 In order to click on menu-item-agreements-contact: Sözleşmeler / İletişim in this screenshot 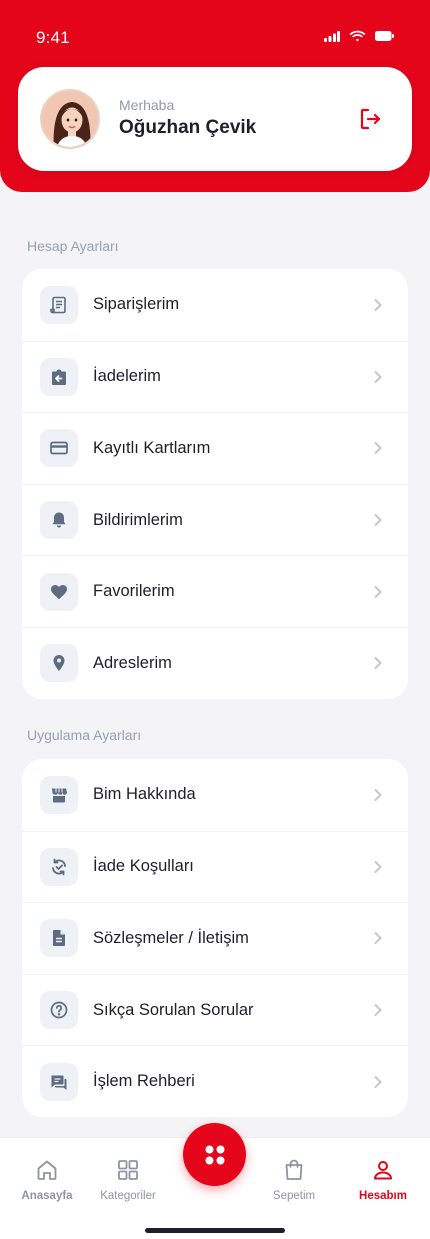, I will do `click(215, 938)`.